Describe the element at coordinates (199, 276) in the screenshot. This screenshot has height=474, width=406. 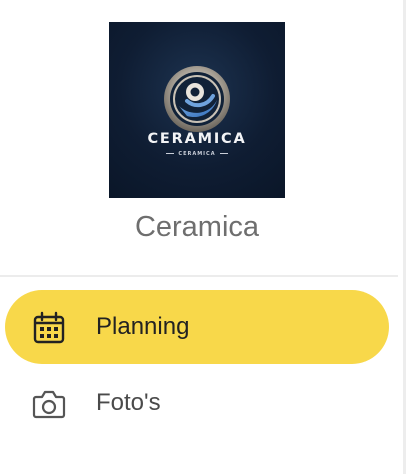
I see `divider` at that location.